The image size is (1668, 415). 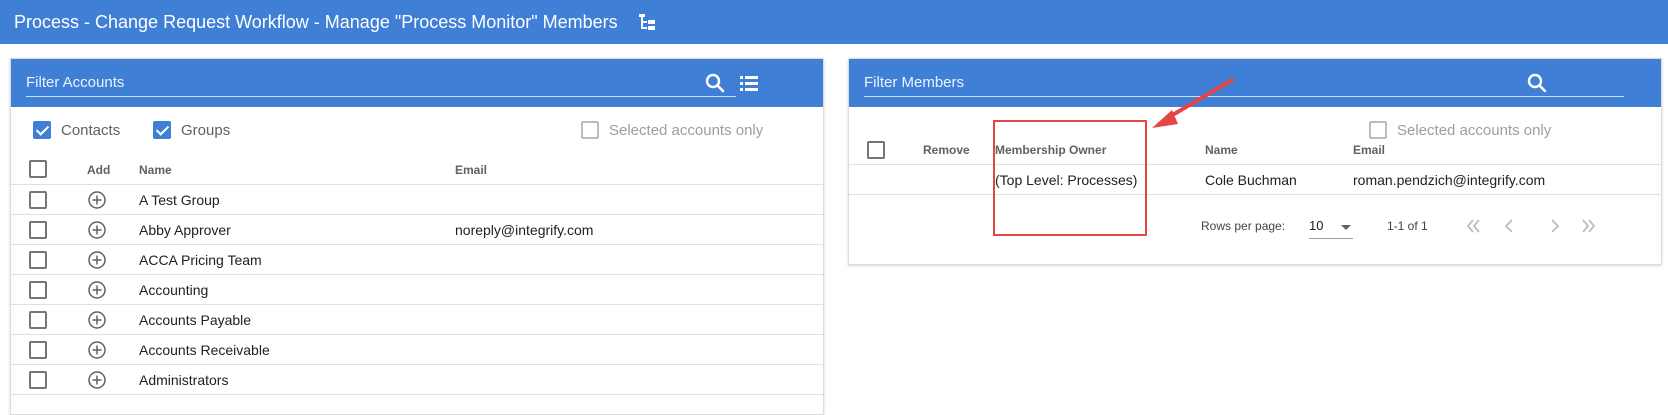 I want to click on first-page-icon, so click(x=1473, y=226).